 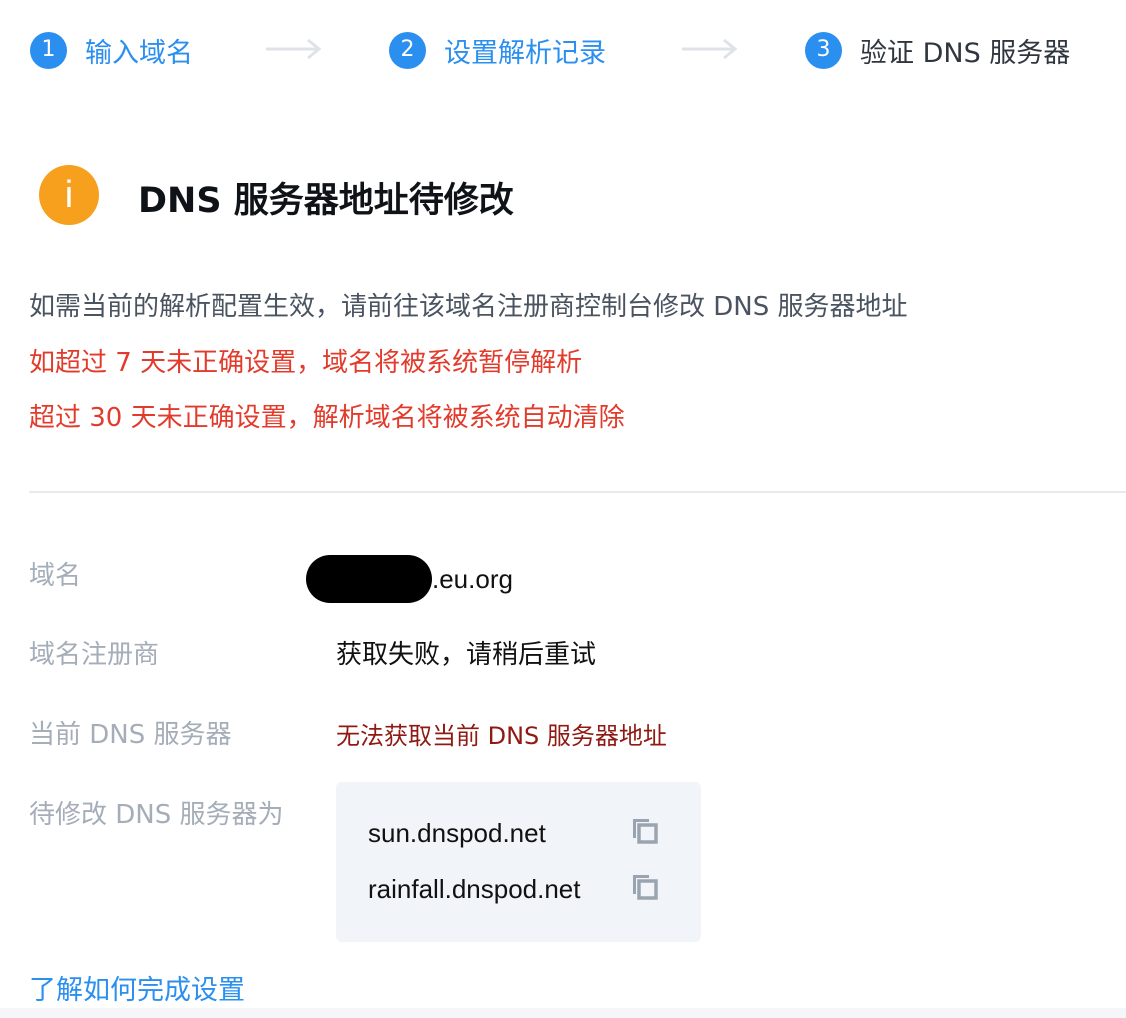 I want to click on step-3: 3 验证 DNS 服务器, so click(x=937, y=50).